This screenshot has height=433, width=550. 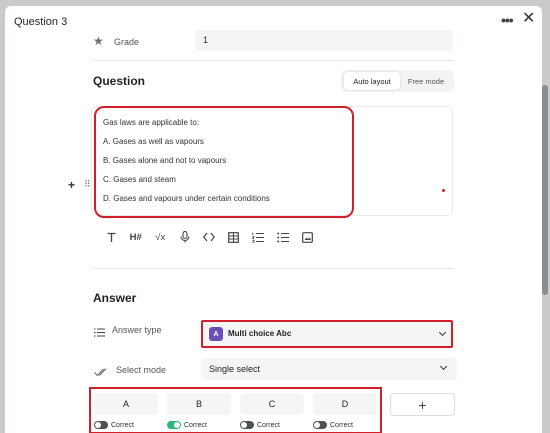 I want to click on answer-type-value: Multi choice Abc, so click(x=260, y=333).